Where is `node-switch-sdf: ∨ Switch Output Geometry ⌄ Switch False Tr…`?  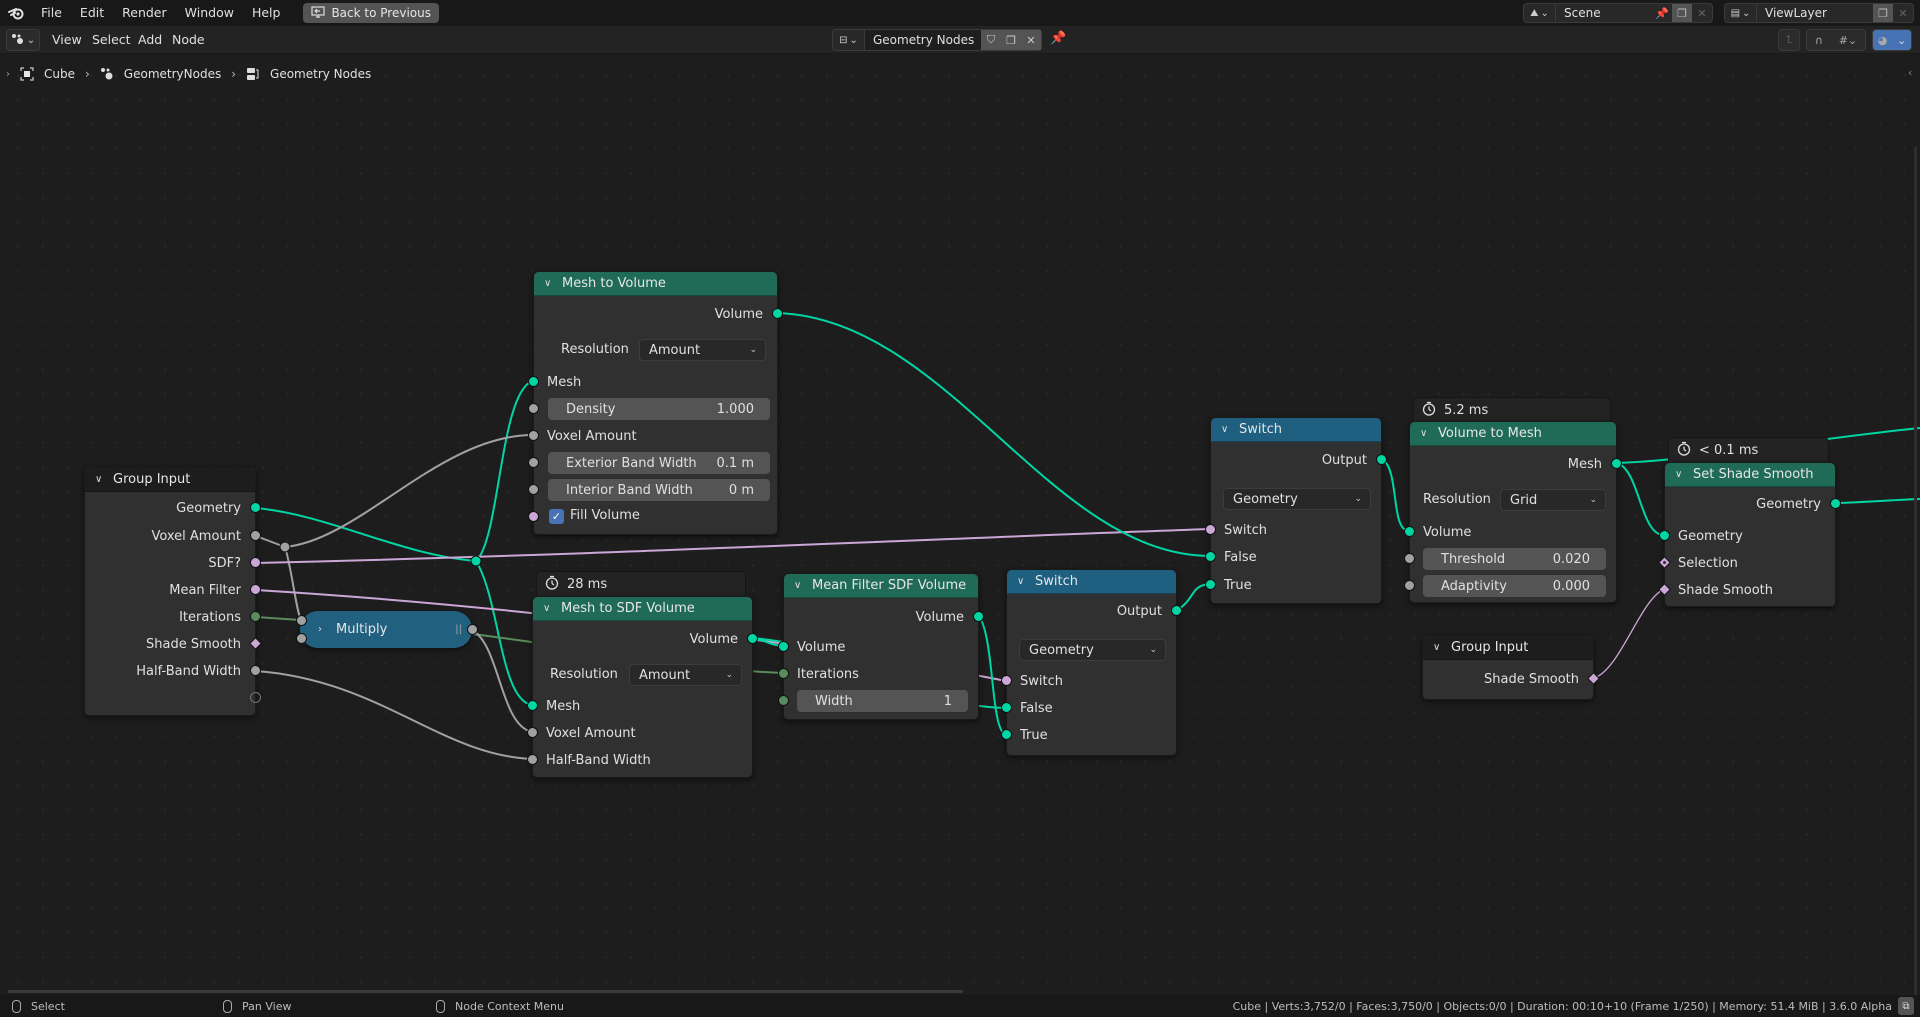 node-switch-sdf: ∨ Switch Output Geometry ⌄ Switch False Tr… is located at coordinates (1296, 510).